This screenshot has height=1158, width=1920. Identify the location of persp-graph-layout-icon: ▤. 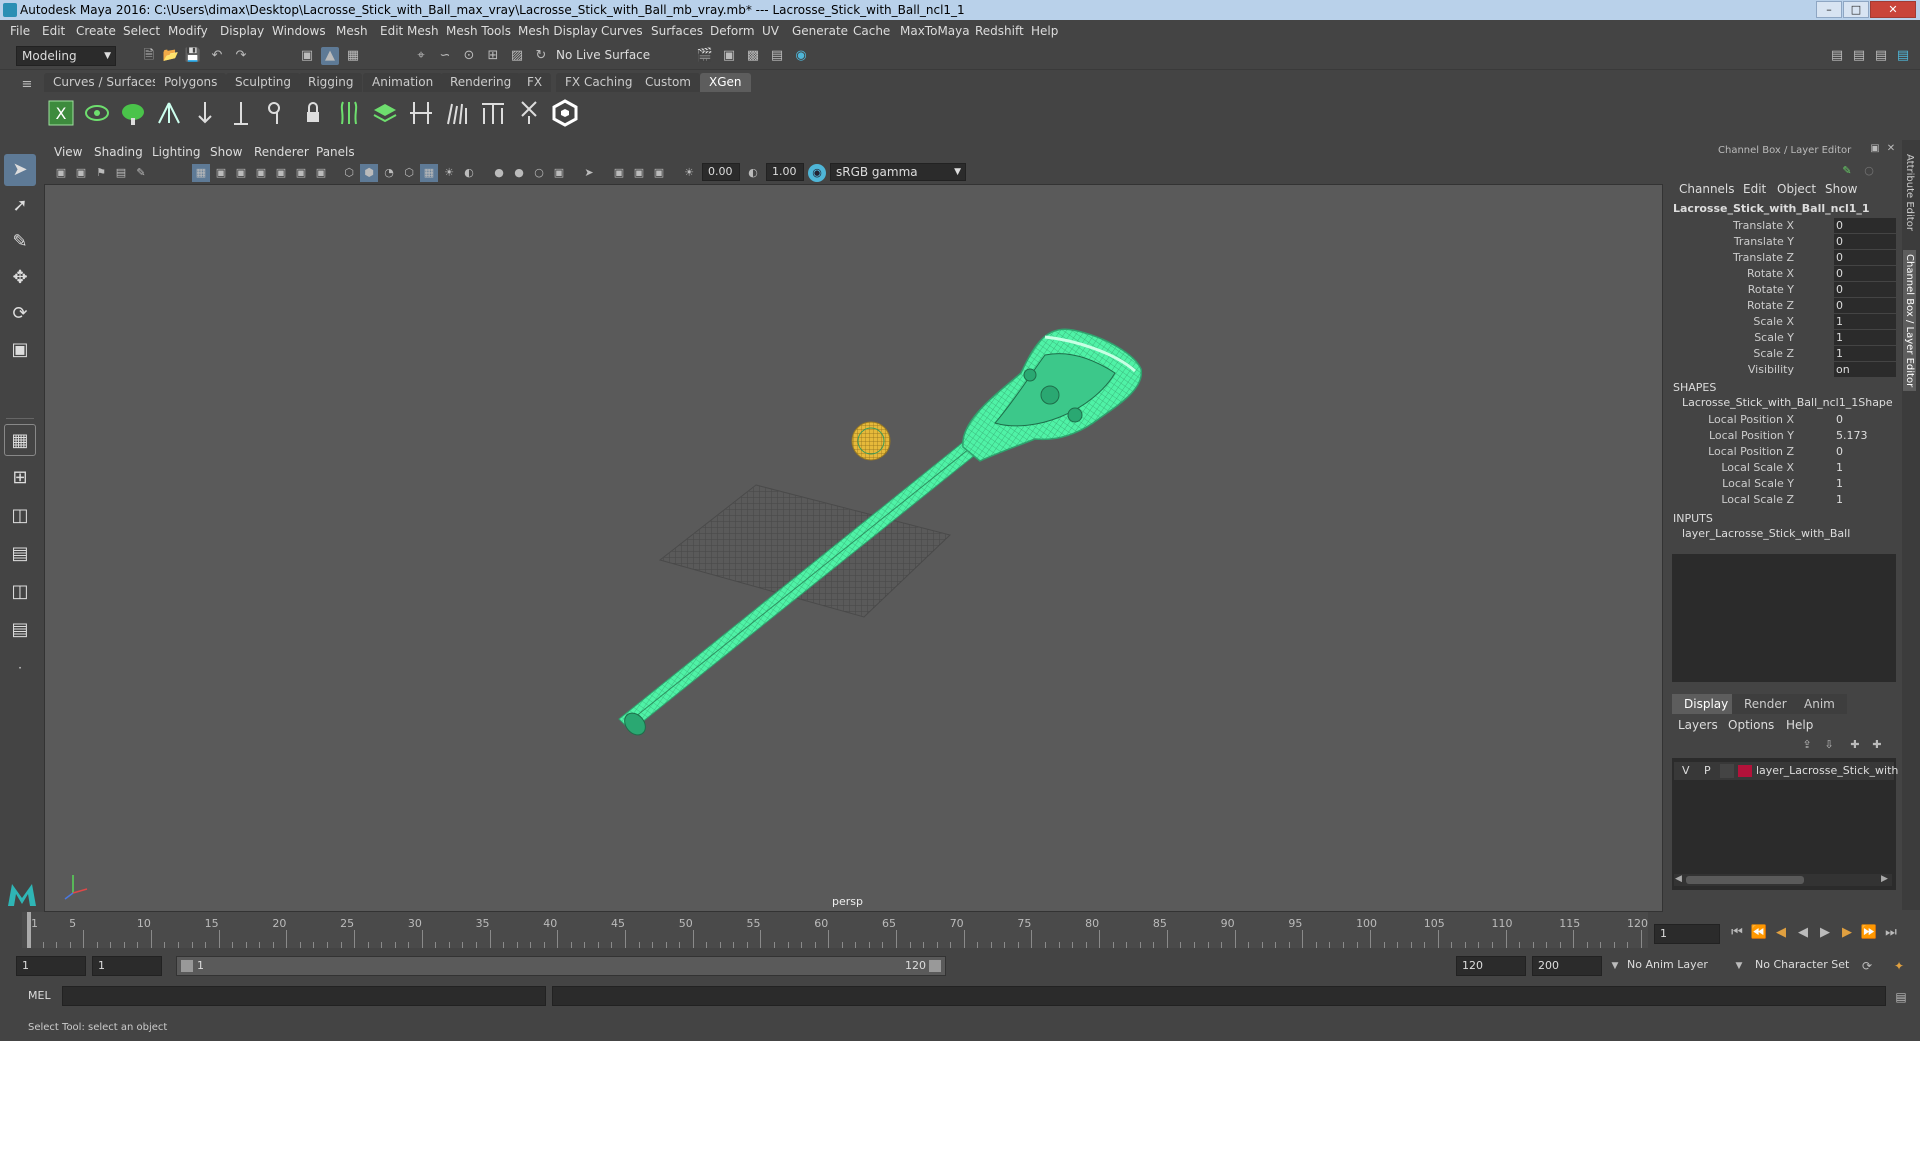
(20, 554).